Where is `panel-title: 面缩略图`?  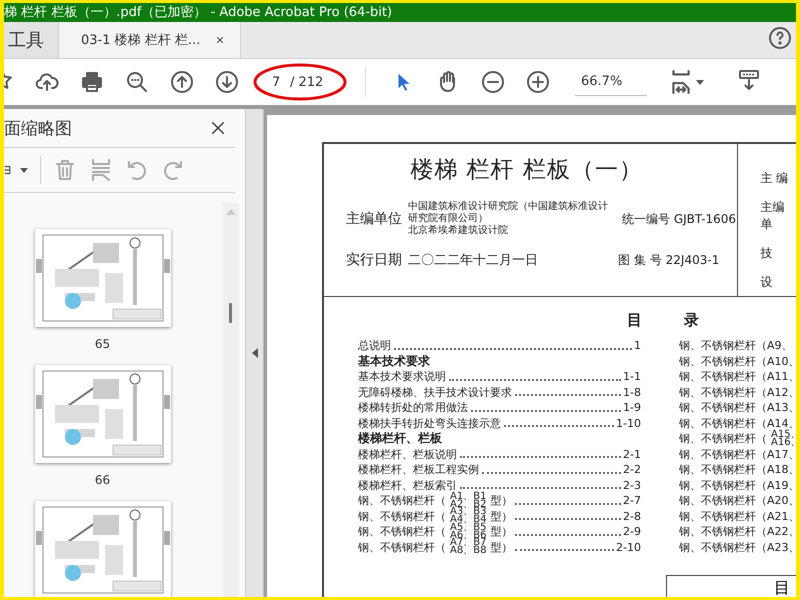
panel-title: 面缩略图 is located at coordinates (38, 129).